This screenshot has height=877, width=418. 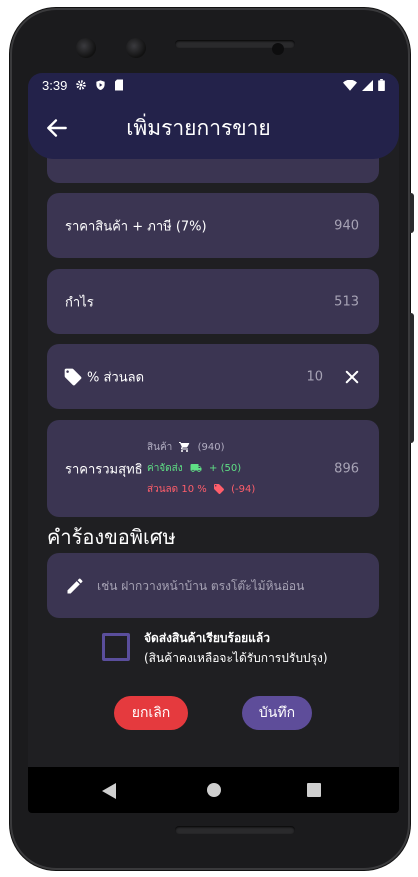 What do you see at coordinates (352, 377) in the screenshot?
I see `close-icon` at bounding box center [352, 377].